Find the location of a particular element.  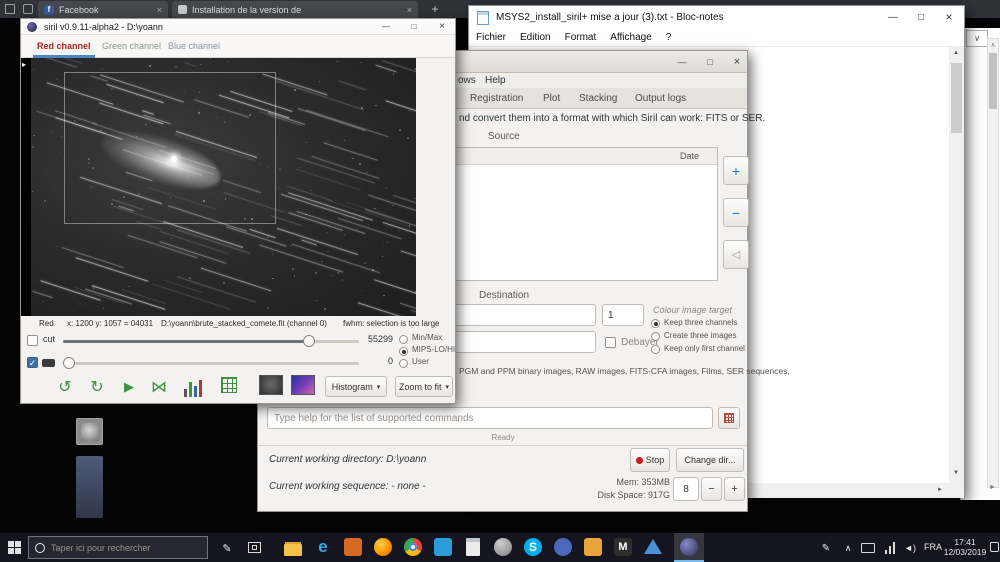

tray-volume-icon: ◄) is located at coordinates (910, 547).